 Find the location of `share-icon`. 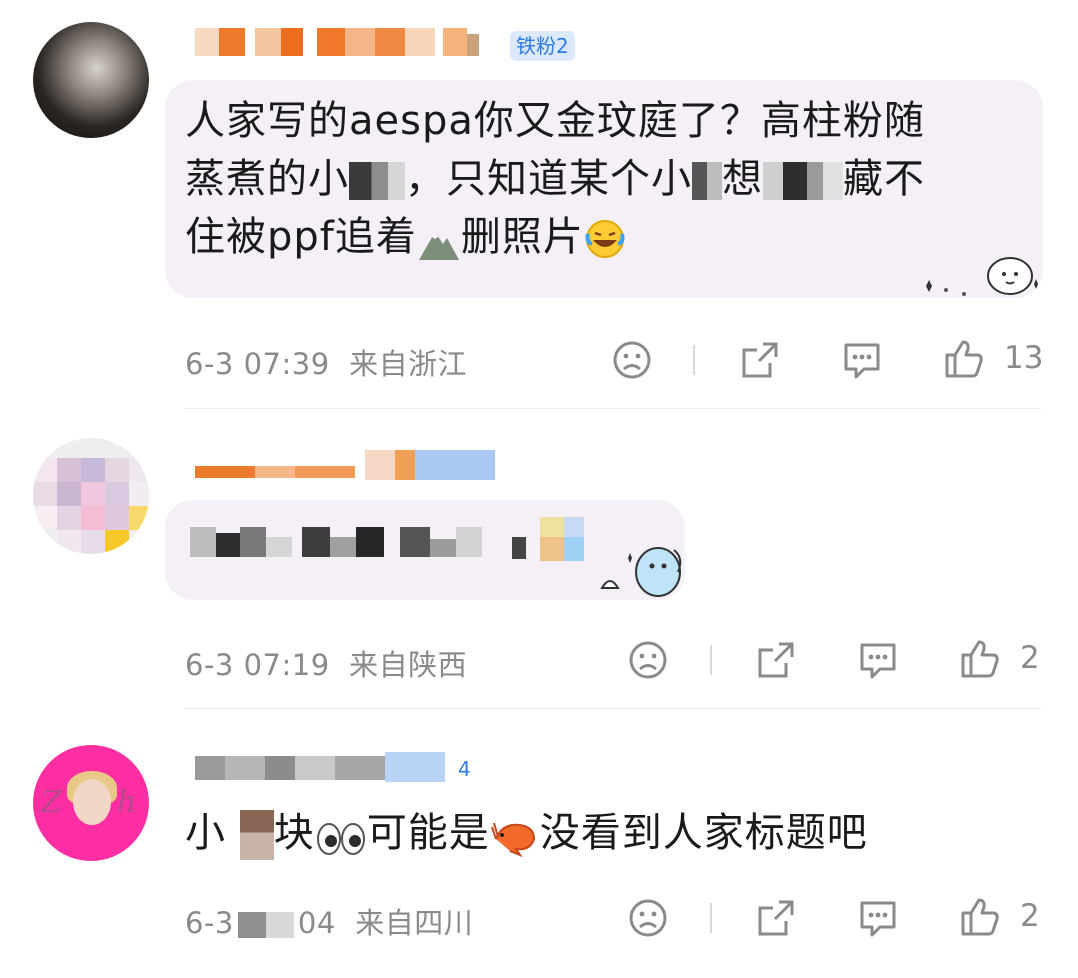

share-icon is located at coordinates (776, 920).